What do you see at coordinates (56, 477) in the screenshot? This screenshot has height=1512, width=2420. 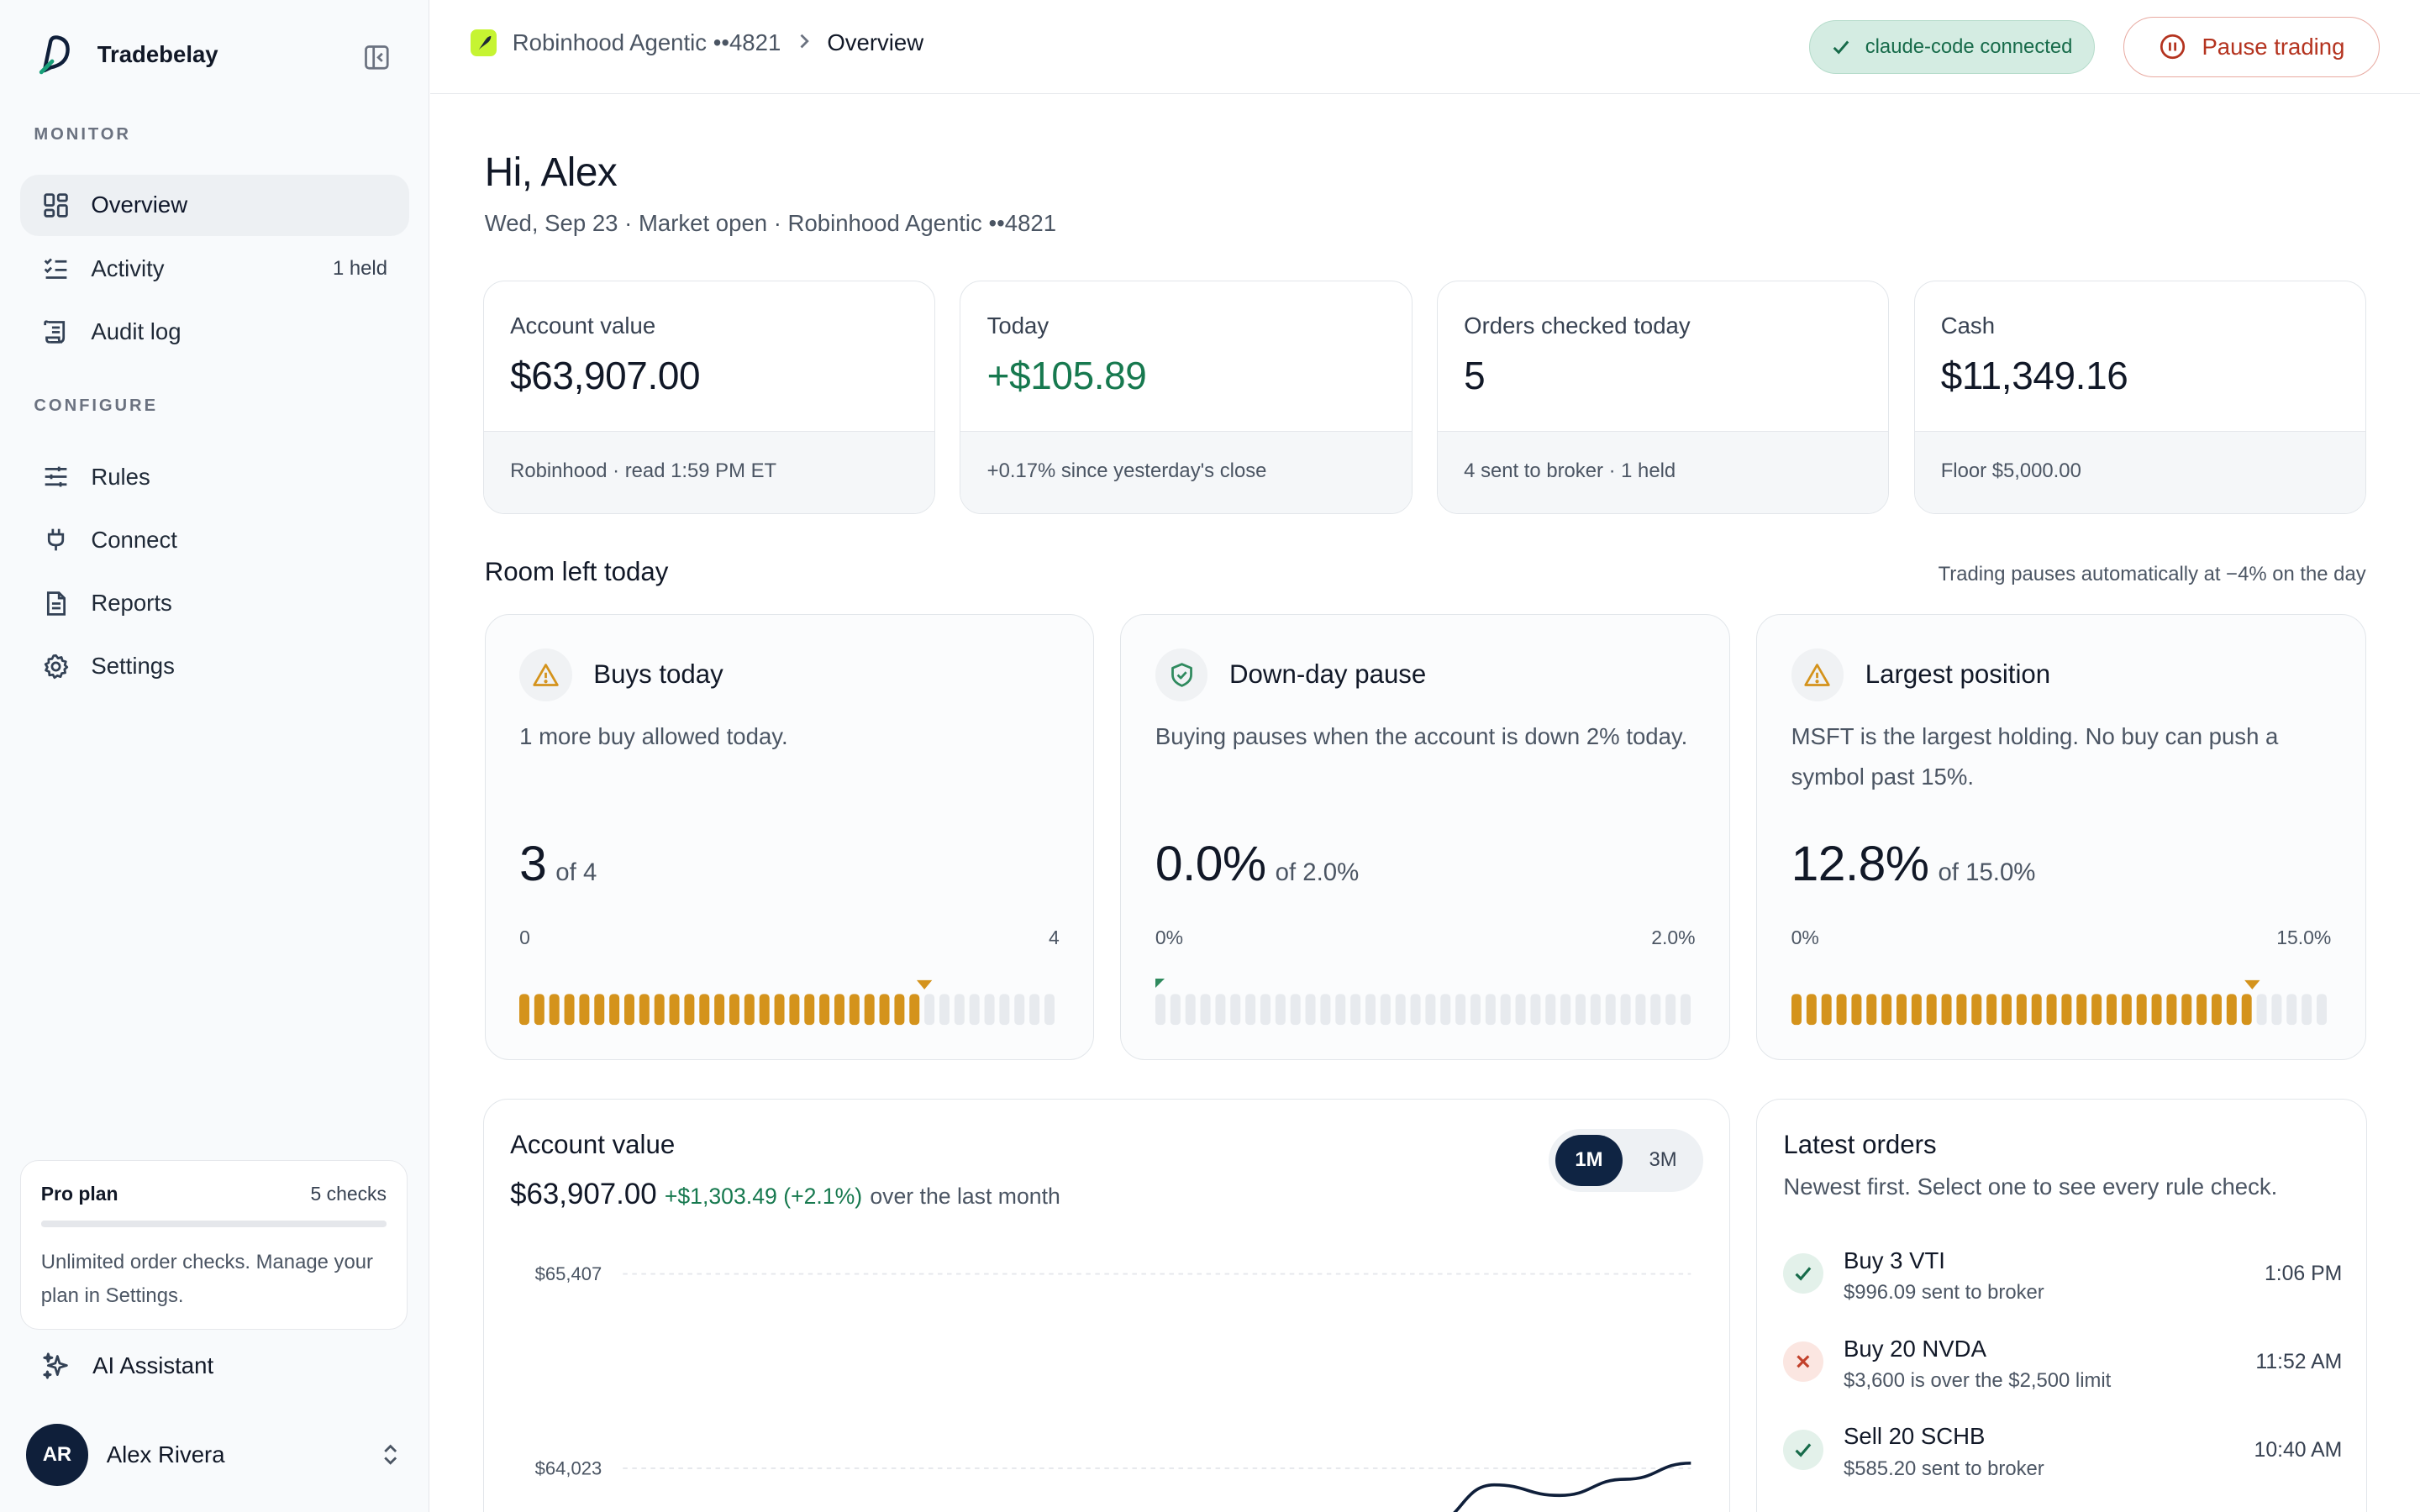 I see `sliders-icon` at bounding box center [56, 477].